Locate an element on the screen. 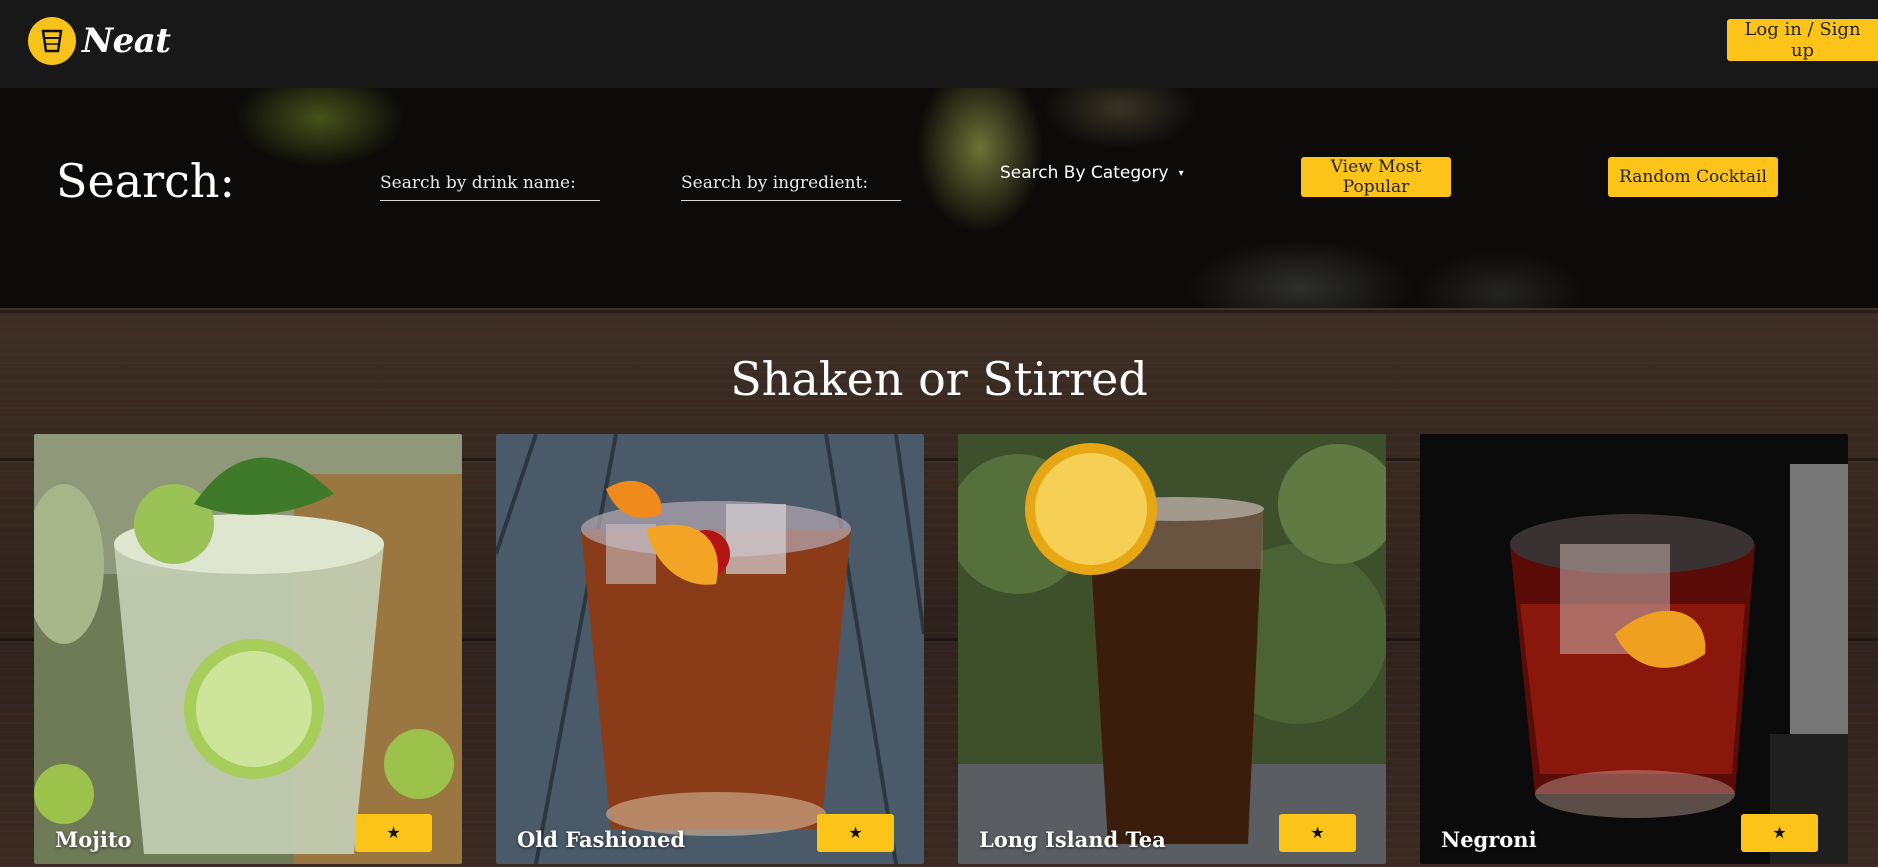  drink-name-field is located at coordinates (490, 183).